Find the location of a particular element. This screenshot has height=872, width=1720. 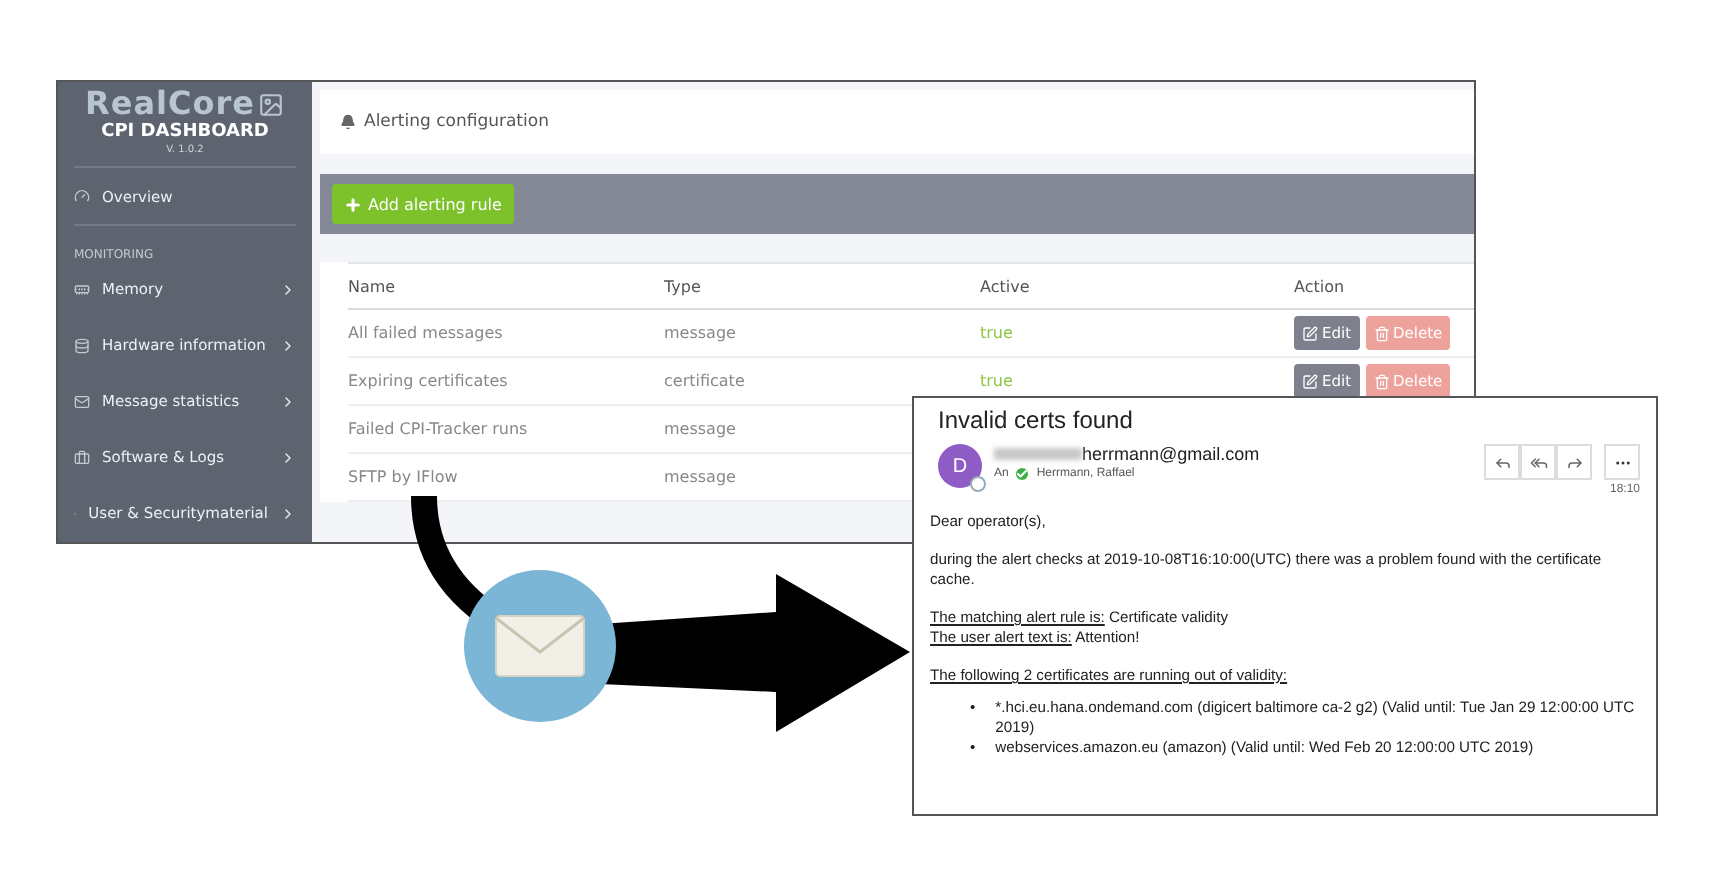

reply-all-icon is located at coordinates (1538, 462).